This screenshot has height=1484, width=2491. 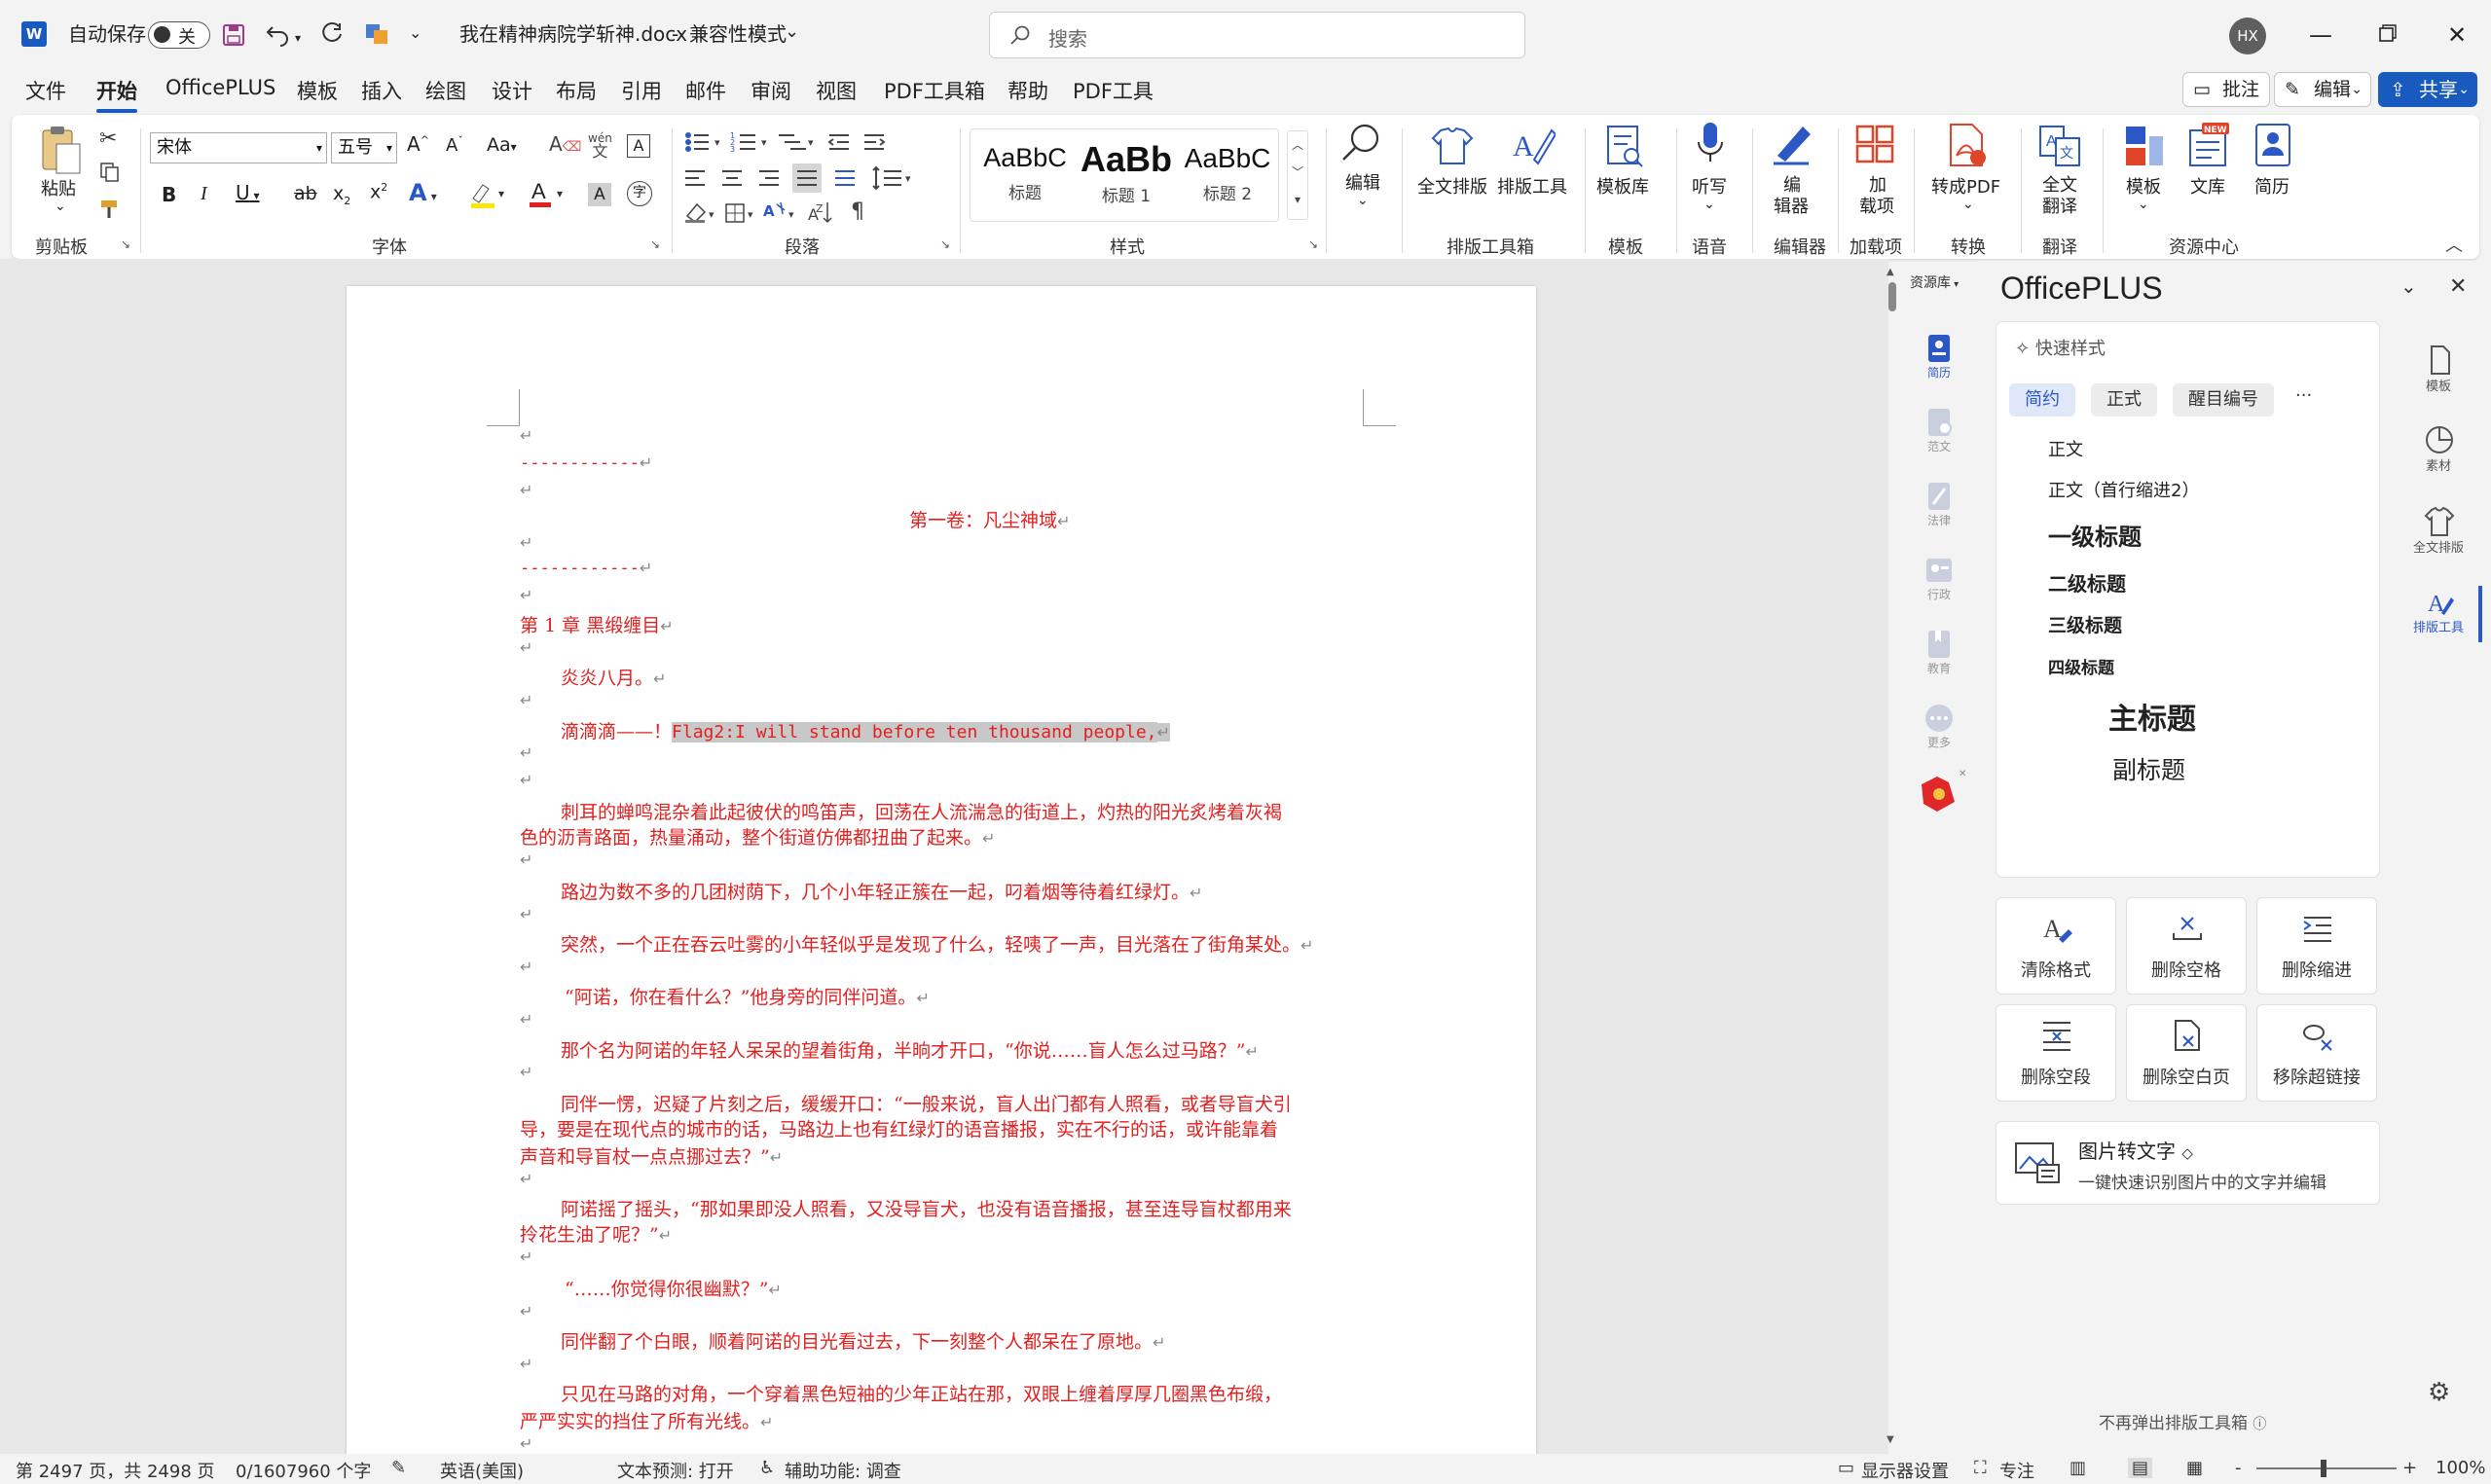 What do you see at coordinates (843, 1470) in the screenshot?
I see `accessibility-status: 辅助功能: 调查` at bounding box center [843, 1470].